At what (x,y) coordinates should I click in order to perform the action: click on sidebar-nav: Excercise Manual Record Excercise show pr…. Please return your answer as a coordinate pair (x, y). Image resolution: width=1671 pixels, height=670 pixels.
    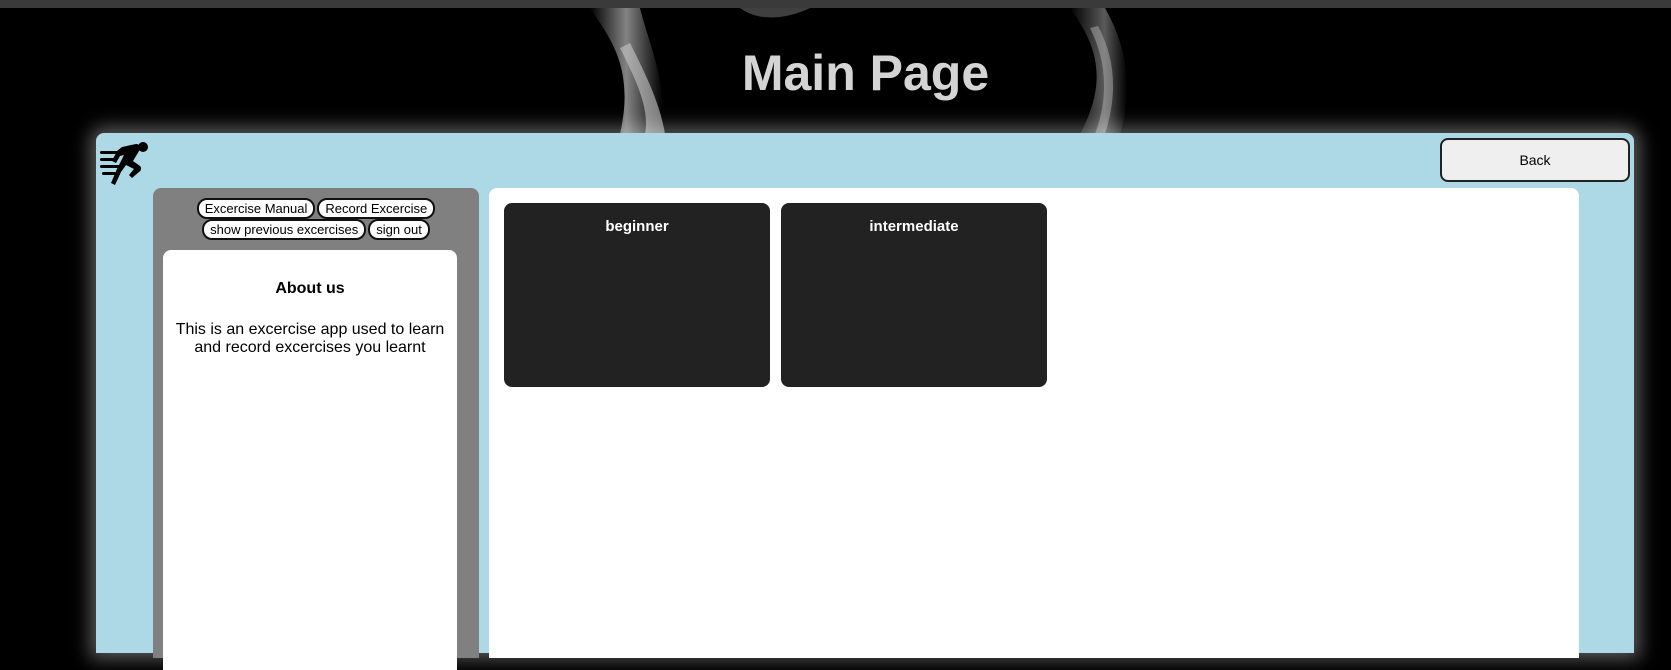
    Looking at the image, I should click on (316, 219).